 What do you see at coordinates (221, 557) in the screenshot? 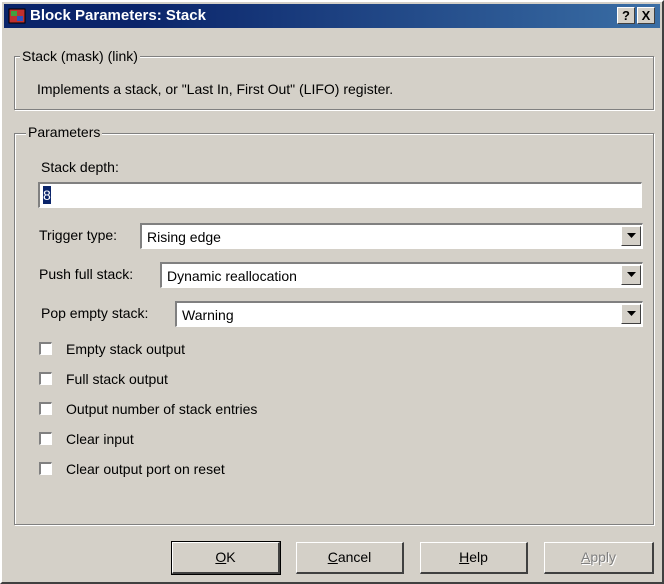
I see `ok-mnemonic: O` at bounding box center [221, 557].